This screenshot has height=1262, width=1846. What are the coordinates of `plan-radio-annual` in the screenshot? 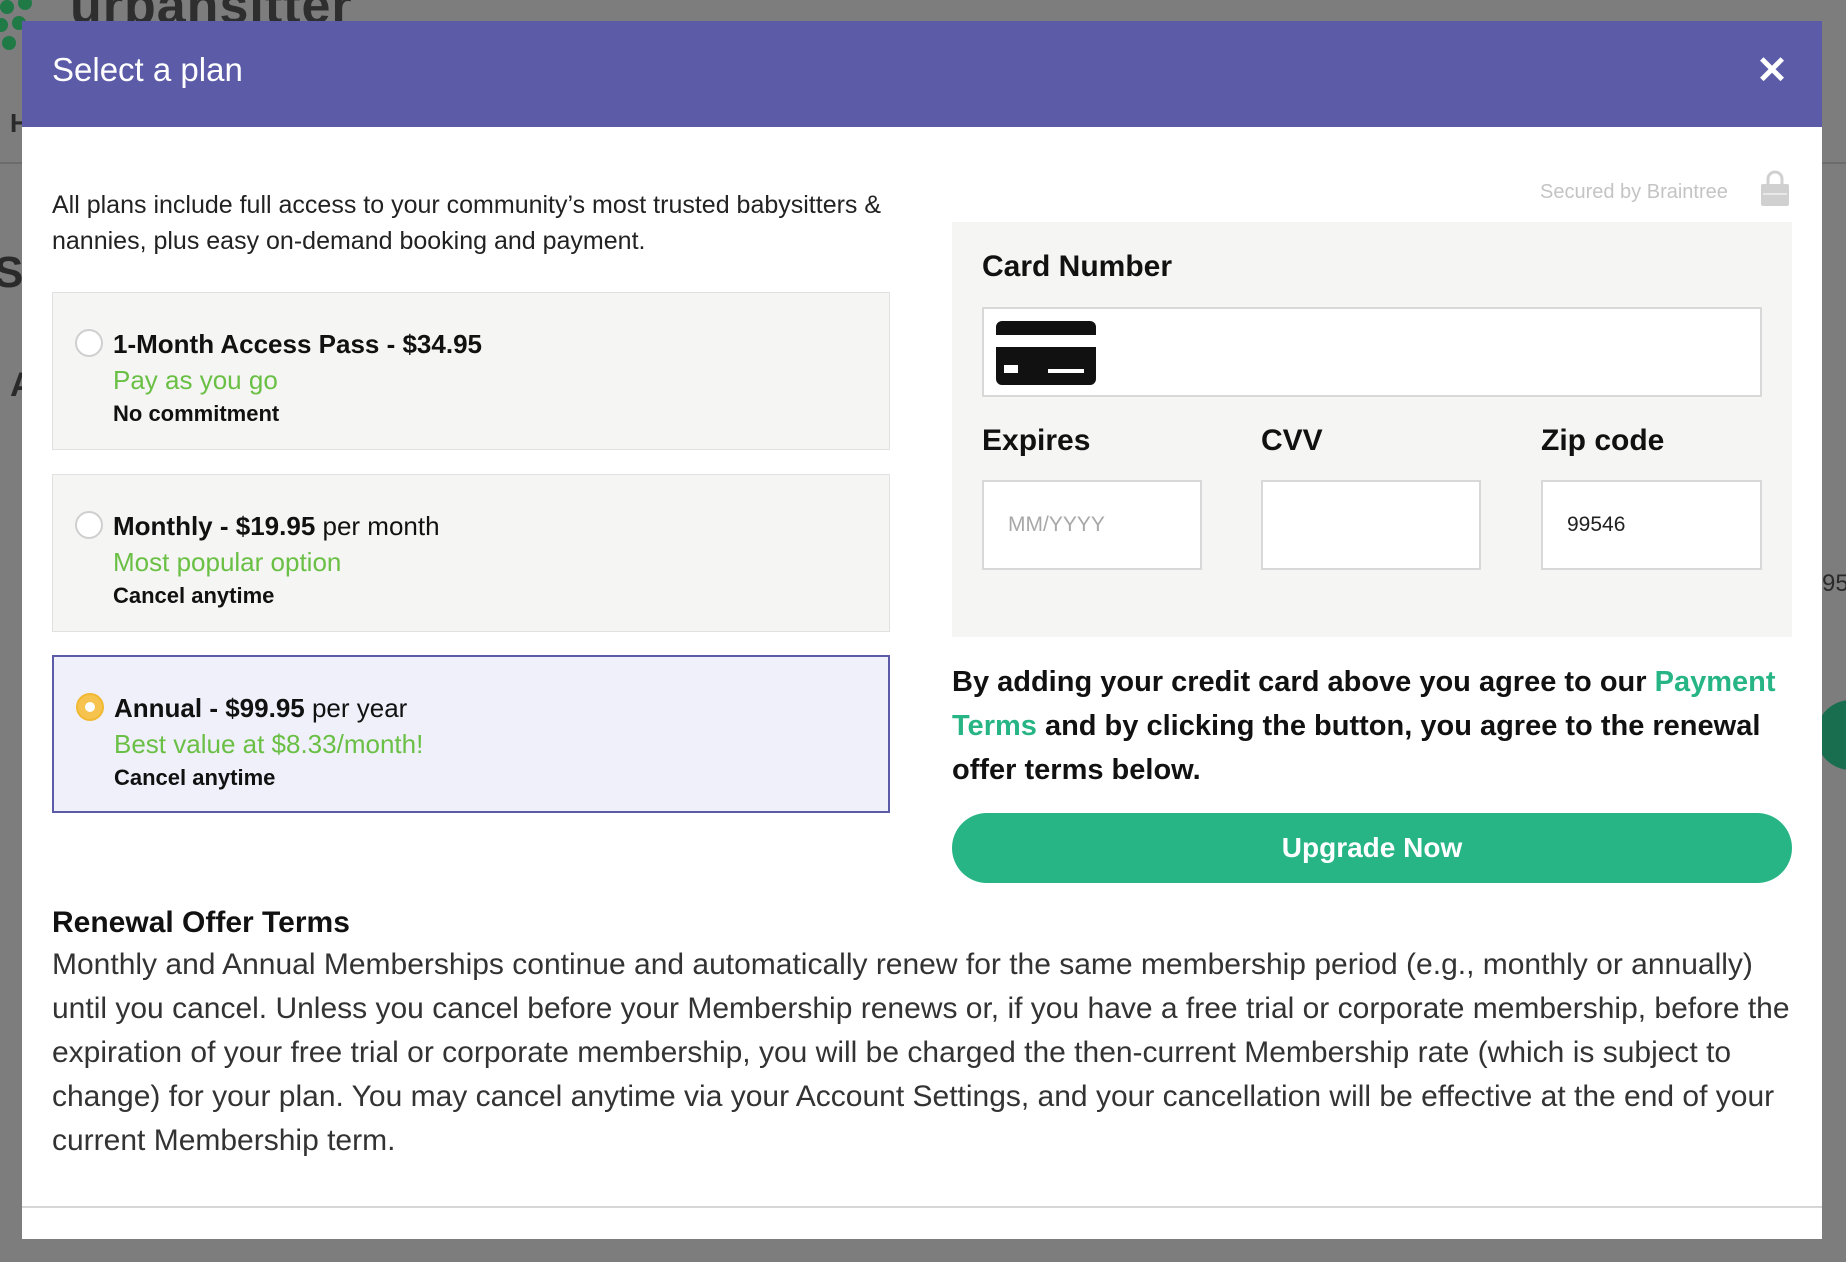 It's located at (90, 707).